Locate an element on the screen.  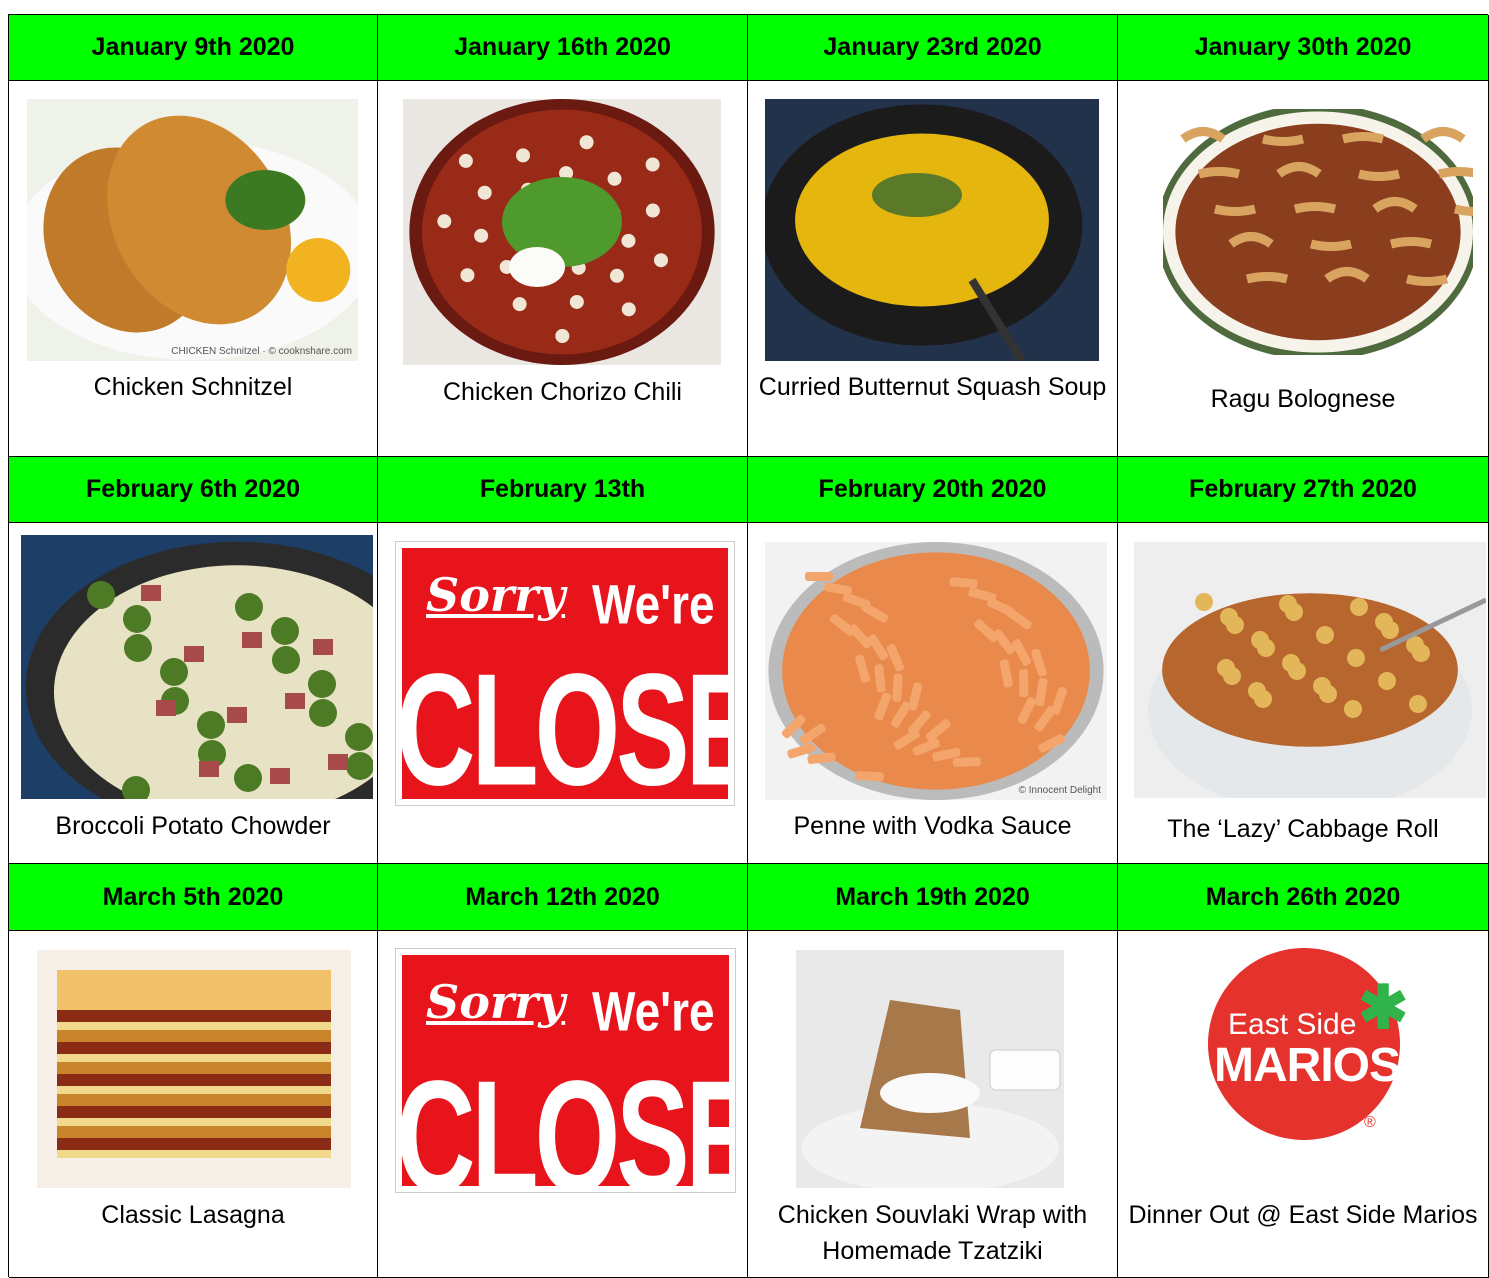
registered-mark: ® is located at coordinates (1370, 1122).